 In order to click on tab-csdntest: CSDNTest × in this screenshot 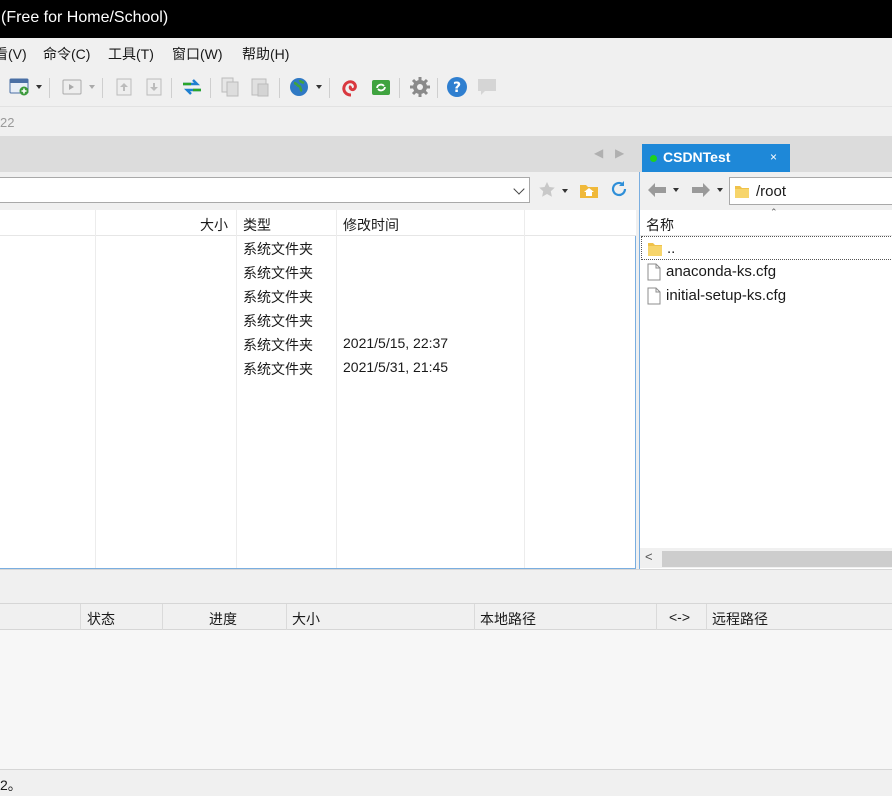, I will do `click(716, 158)`.